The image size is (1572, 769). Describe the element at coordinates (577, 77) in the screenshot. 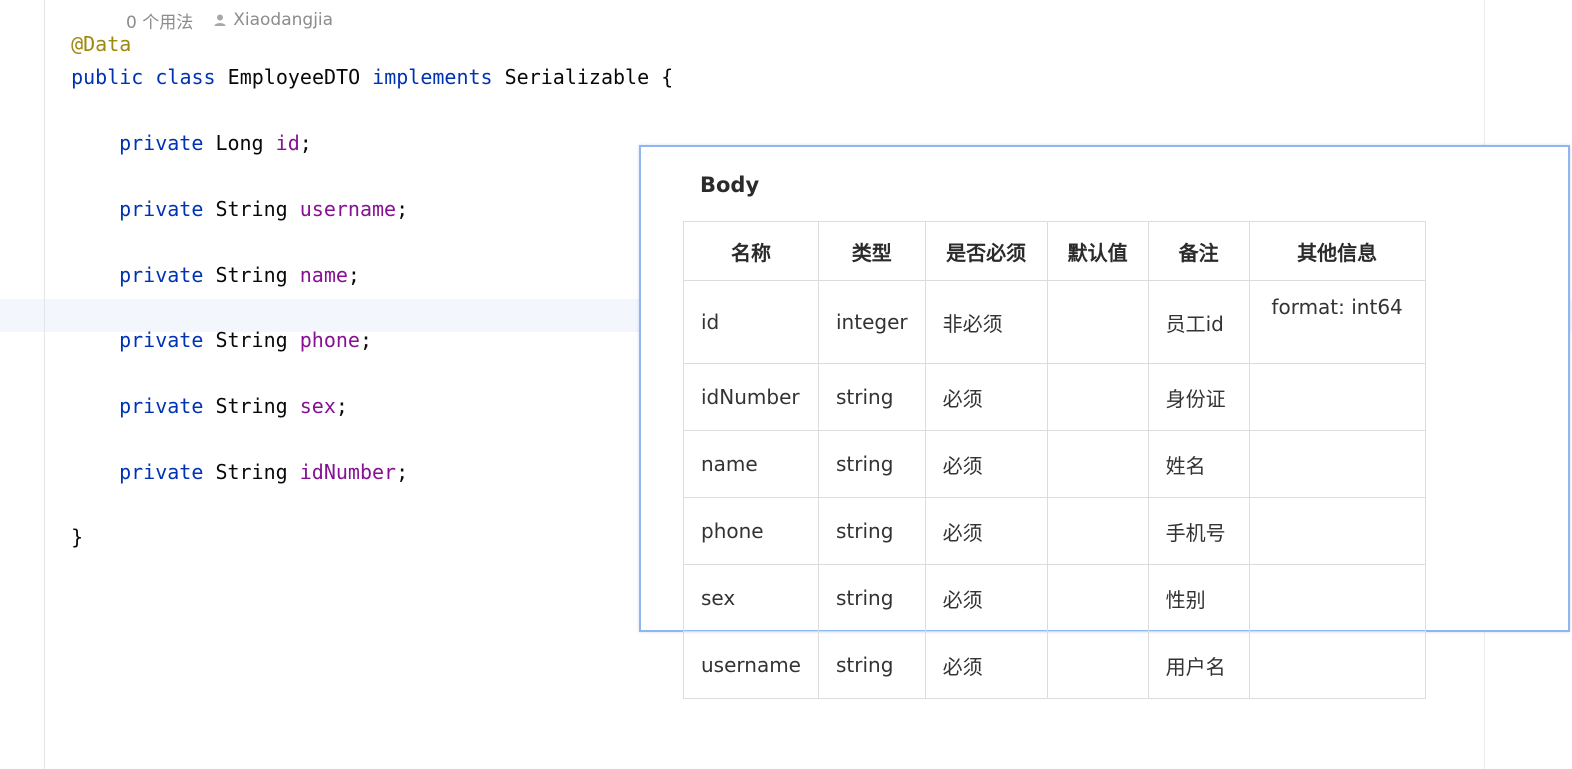

I see `interface-name: Serializable` at that location.